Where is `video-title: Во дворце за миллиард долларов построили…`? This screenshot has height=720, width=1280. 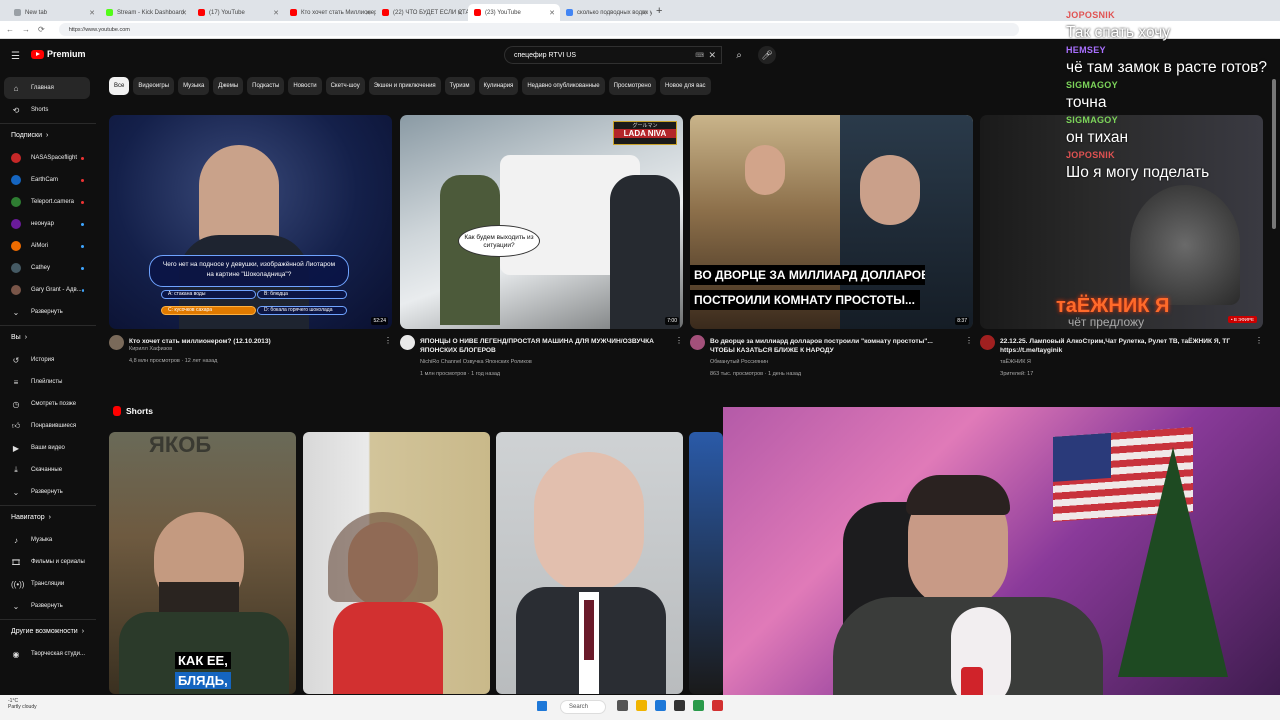
video-title: Во дворце за миллиард долларов построили… is located at coordinates (834, 346).